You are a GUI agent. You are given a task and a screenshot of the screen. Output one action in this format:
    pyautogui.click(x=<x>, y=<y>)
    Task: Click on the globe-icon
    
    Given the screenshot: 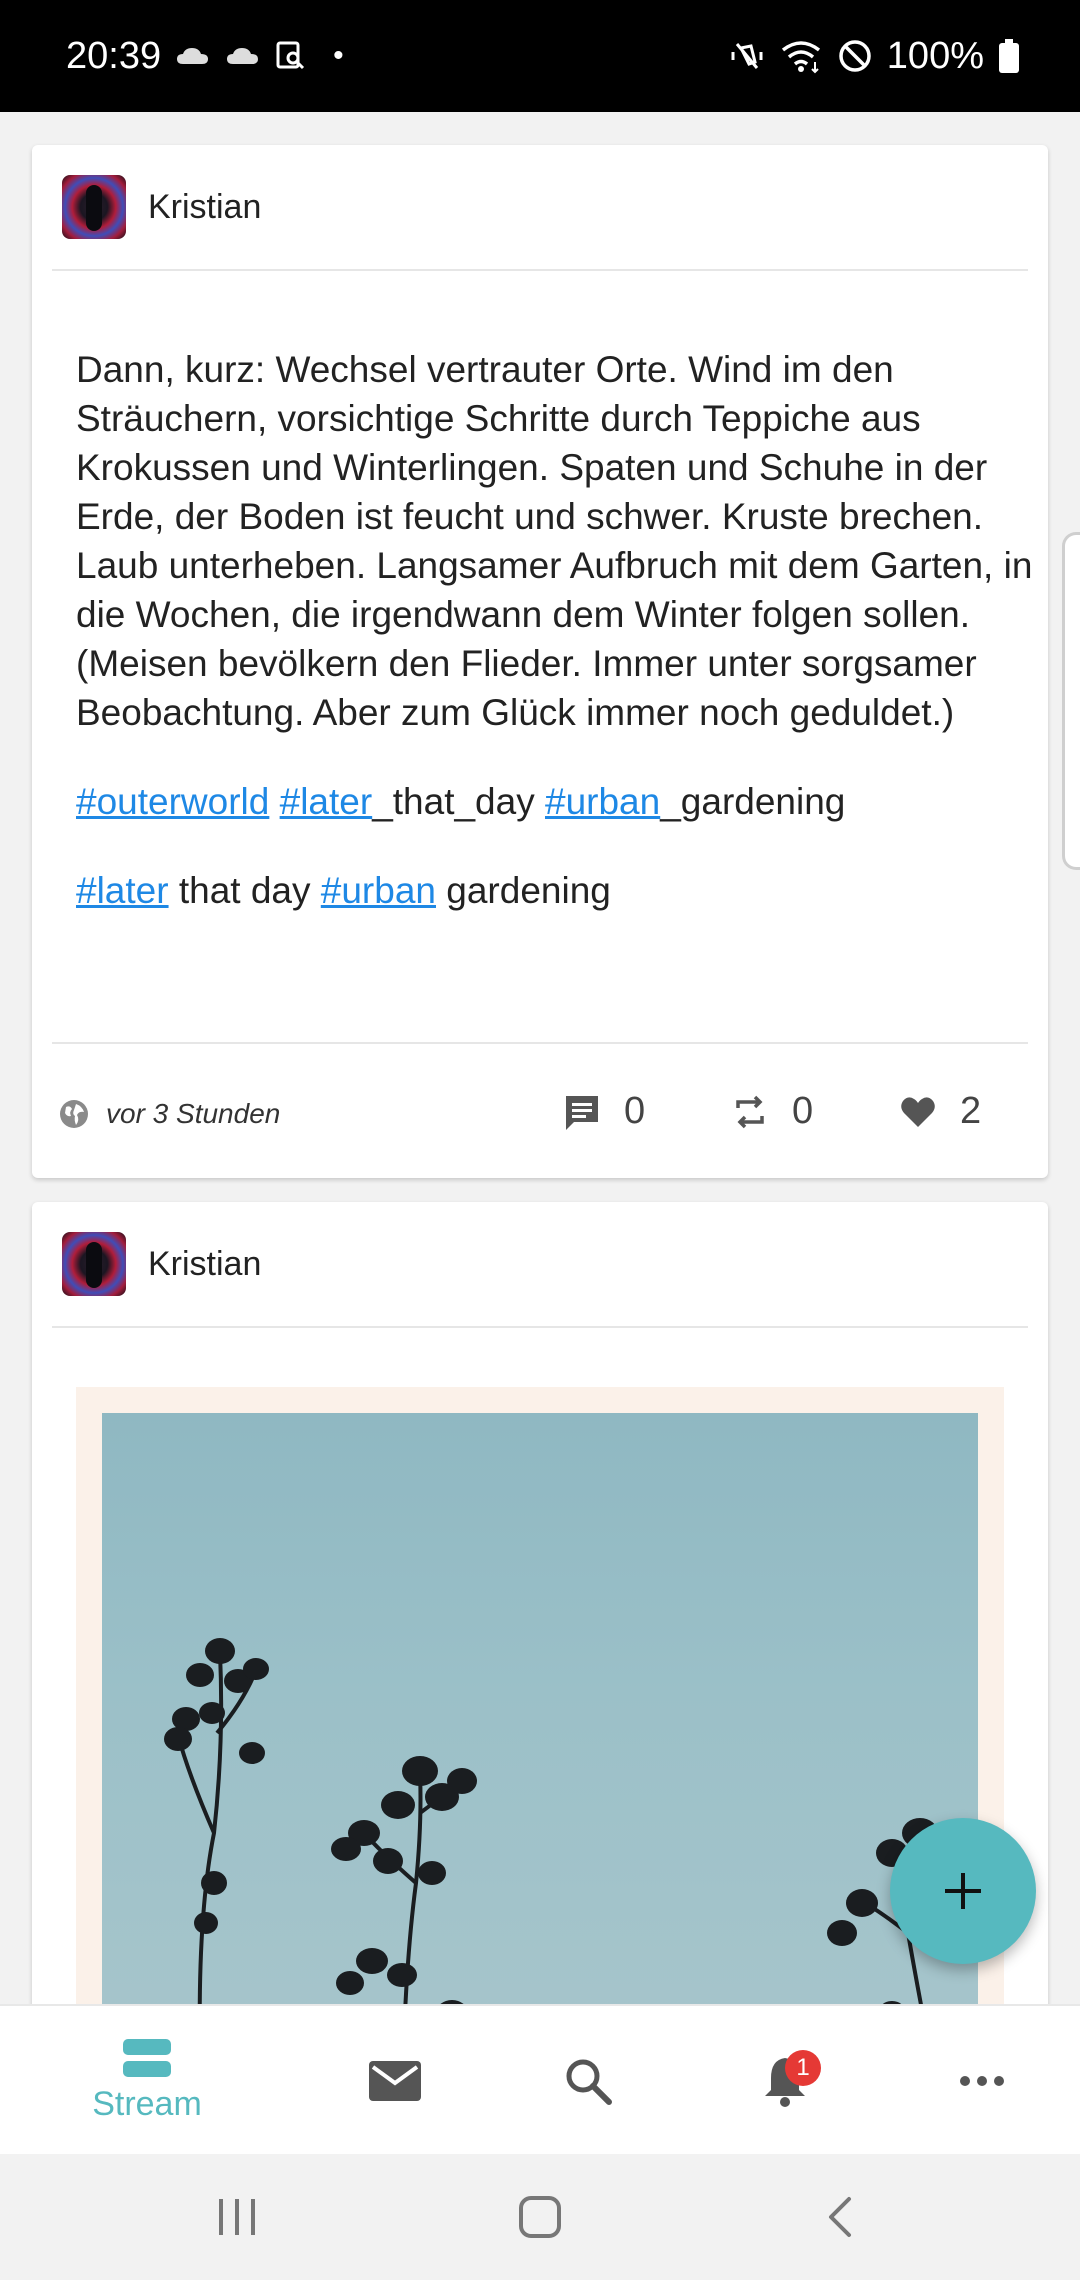 What is the action you would take?
    pyautogui.click(x=74, y=1116)
    